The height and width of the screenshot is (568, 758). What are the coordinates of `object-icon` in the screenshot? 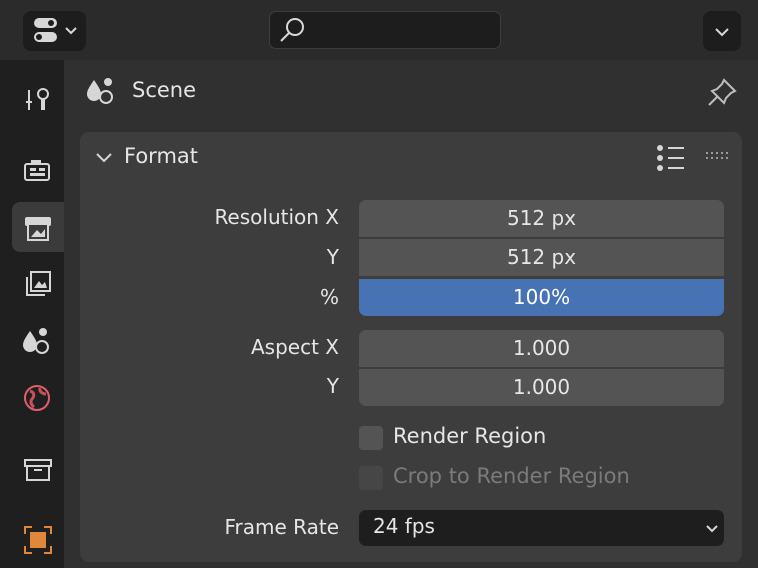 It's located at (38, 540).